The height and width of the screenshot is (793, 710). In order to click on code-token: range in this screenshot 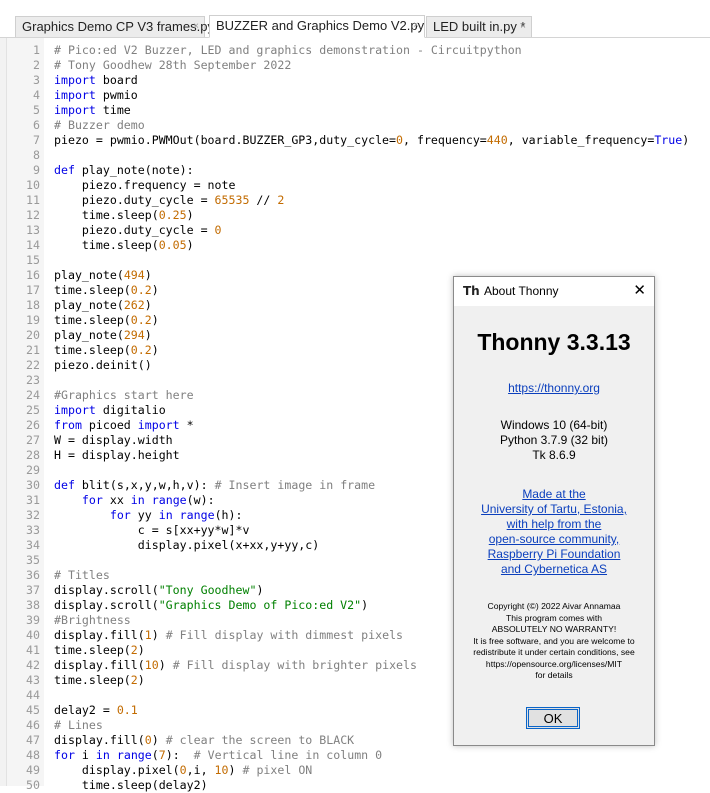, I will do `click(169, 500)`.